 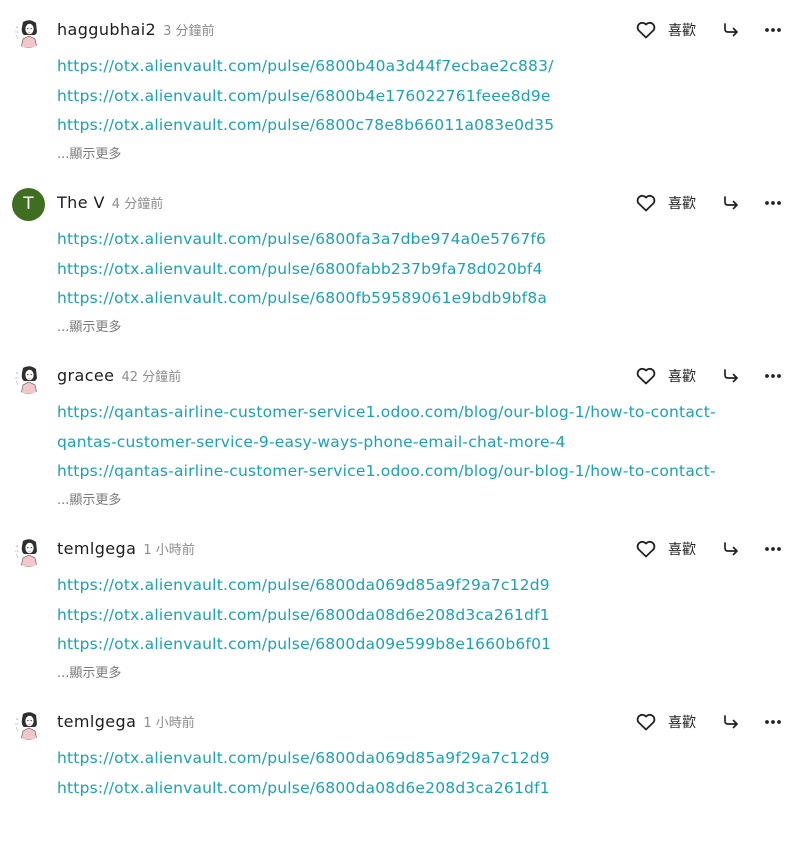 I want to click on username: gracee, so click(x=85, y=375).